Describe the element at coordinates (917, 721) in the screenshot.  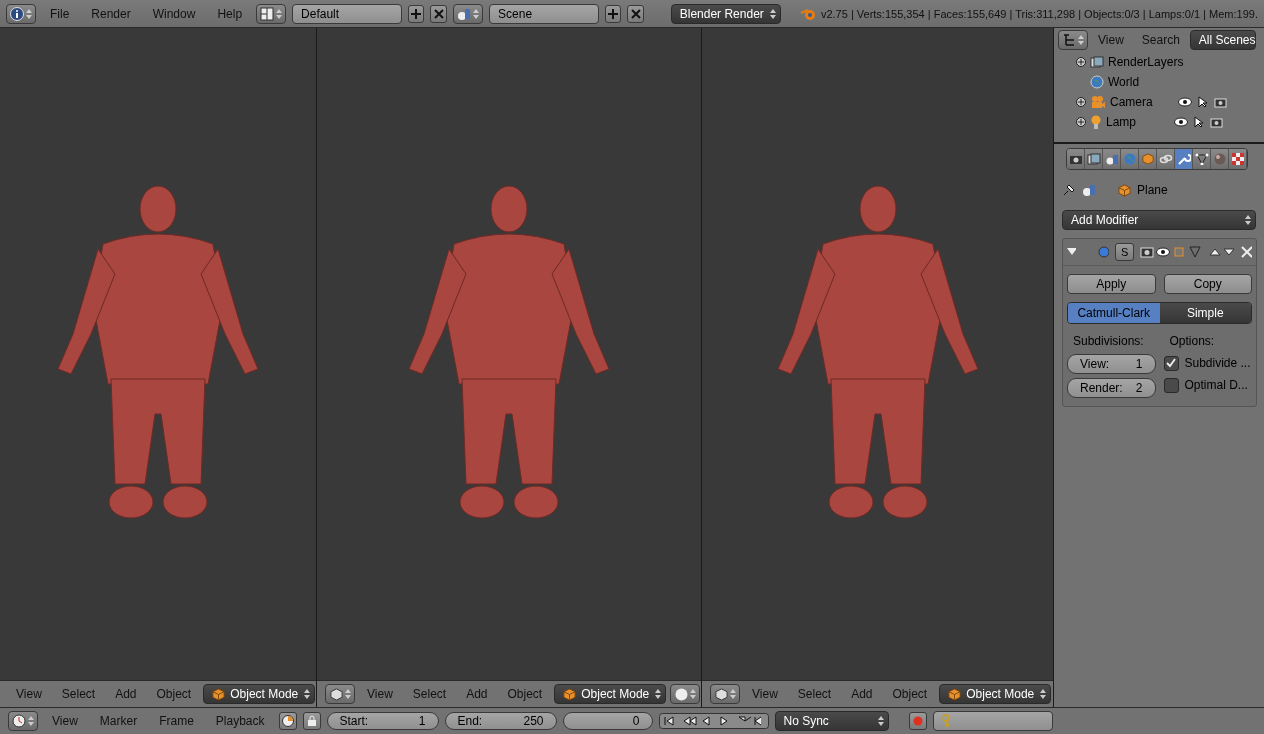
I see `record-button` at that location.